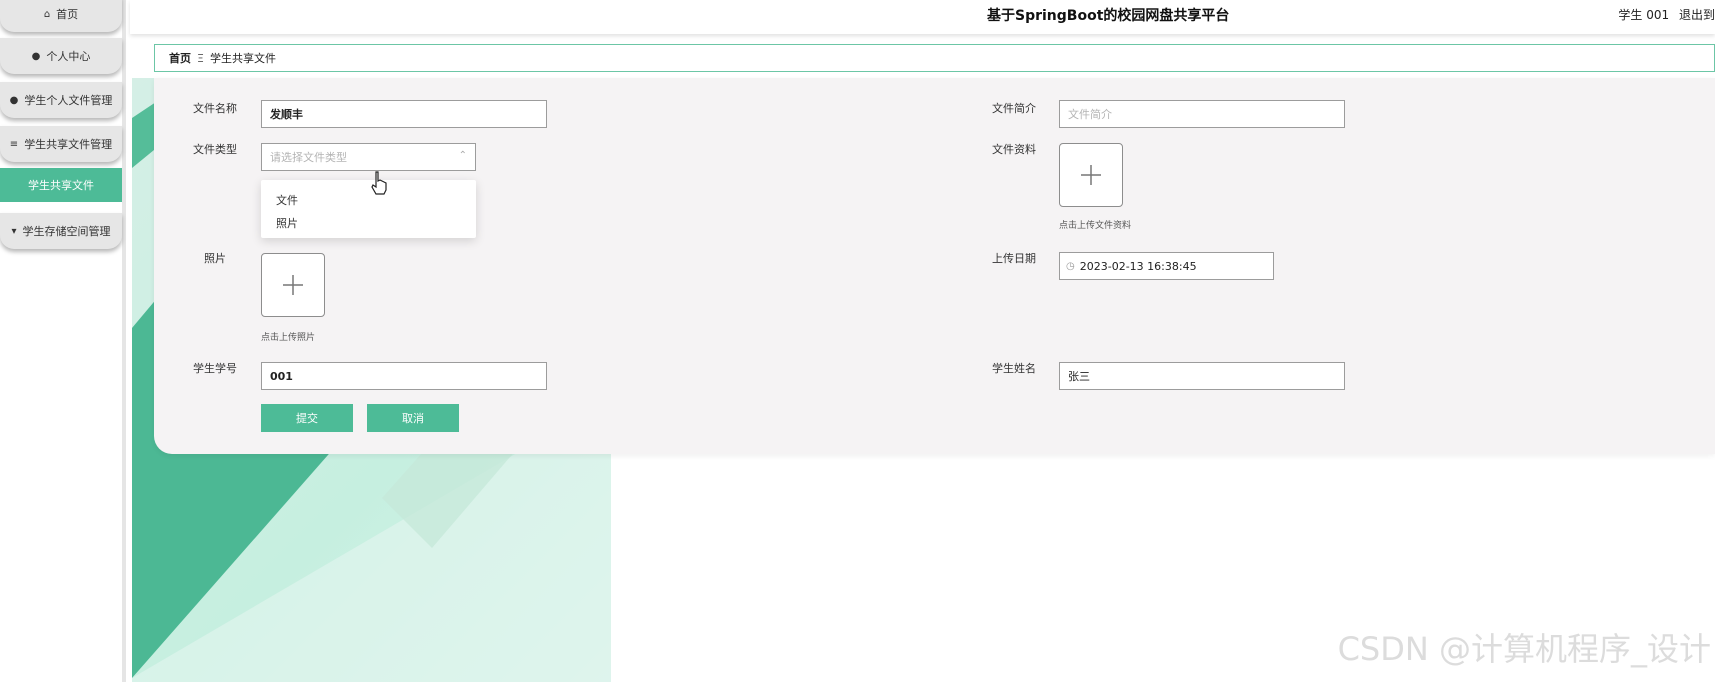 This screenshot has height=682, width=1715. I want to click on chevron-up-icon: ⌃, so click(462, 155).